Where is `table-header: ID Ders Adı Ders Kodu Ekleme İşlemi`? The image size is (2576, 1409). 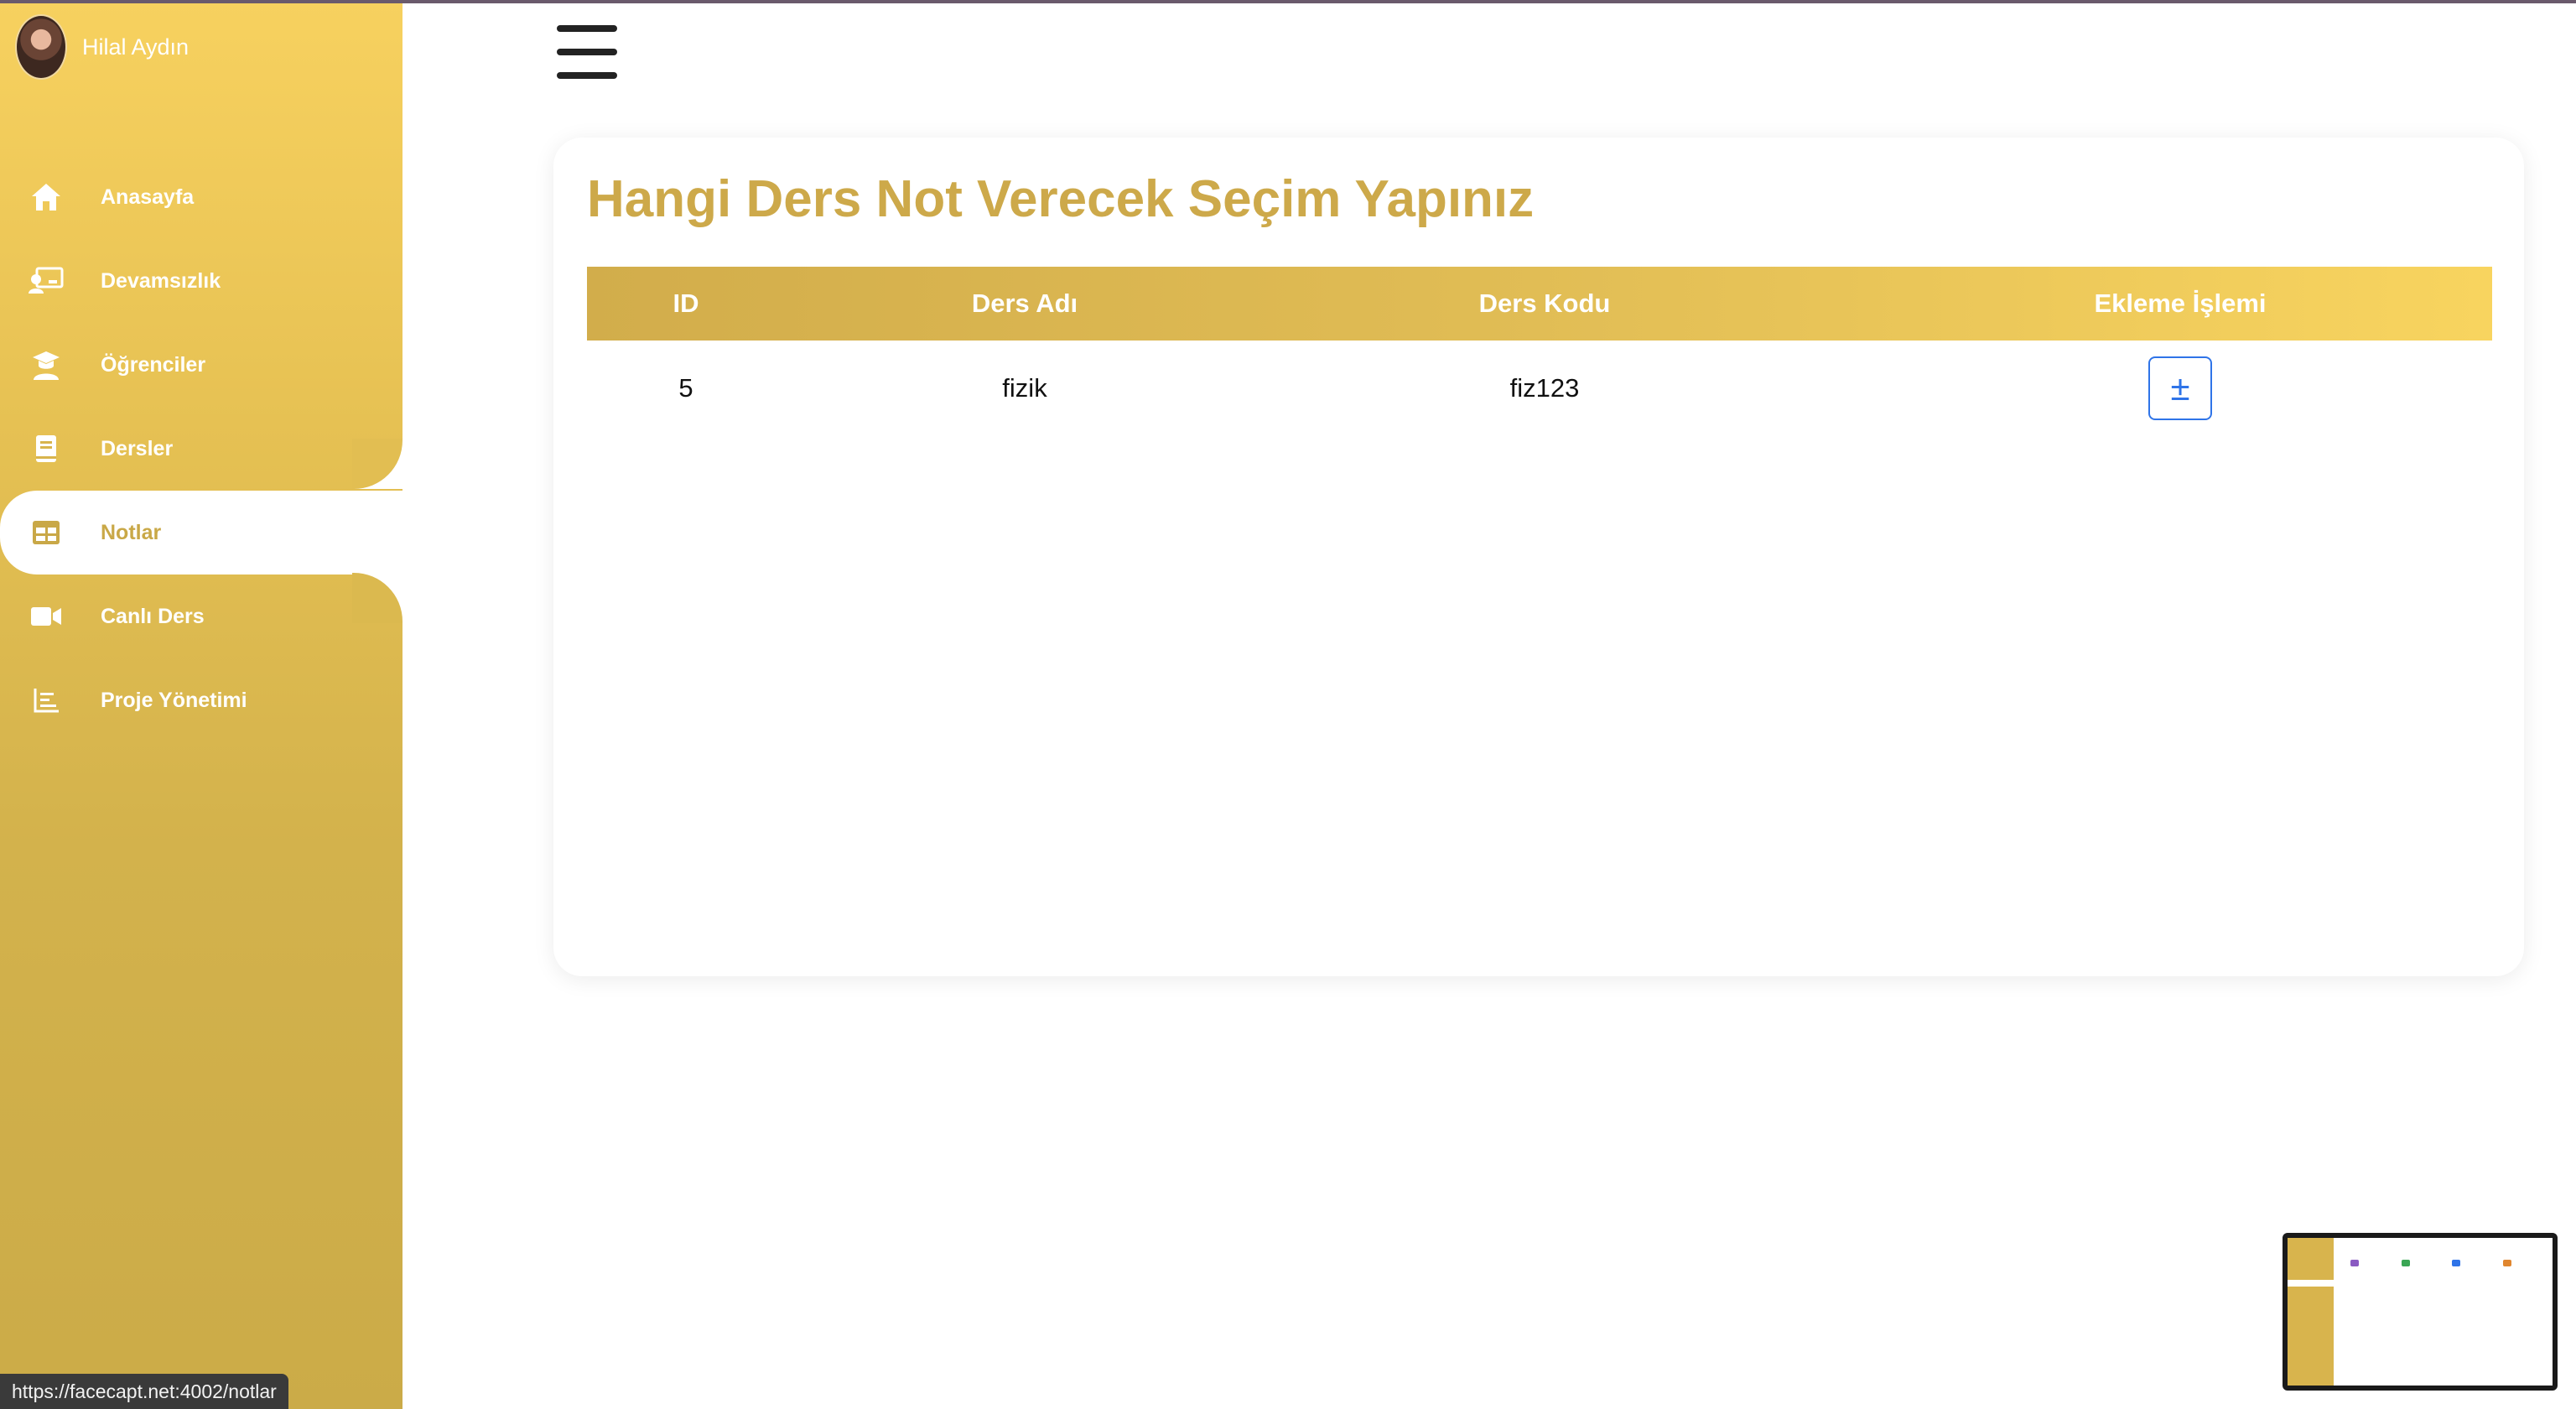
table-header: ID Ders Adı Ders Kodu Ekleme İşlemi is located at coordinates (1539, 304).